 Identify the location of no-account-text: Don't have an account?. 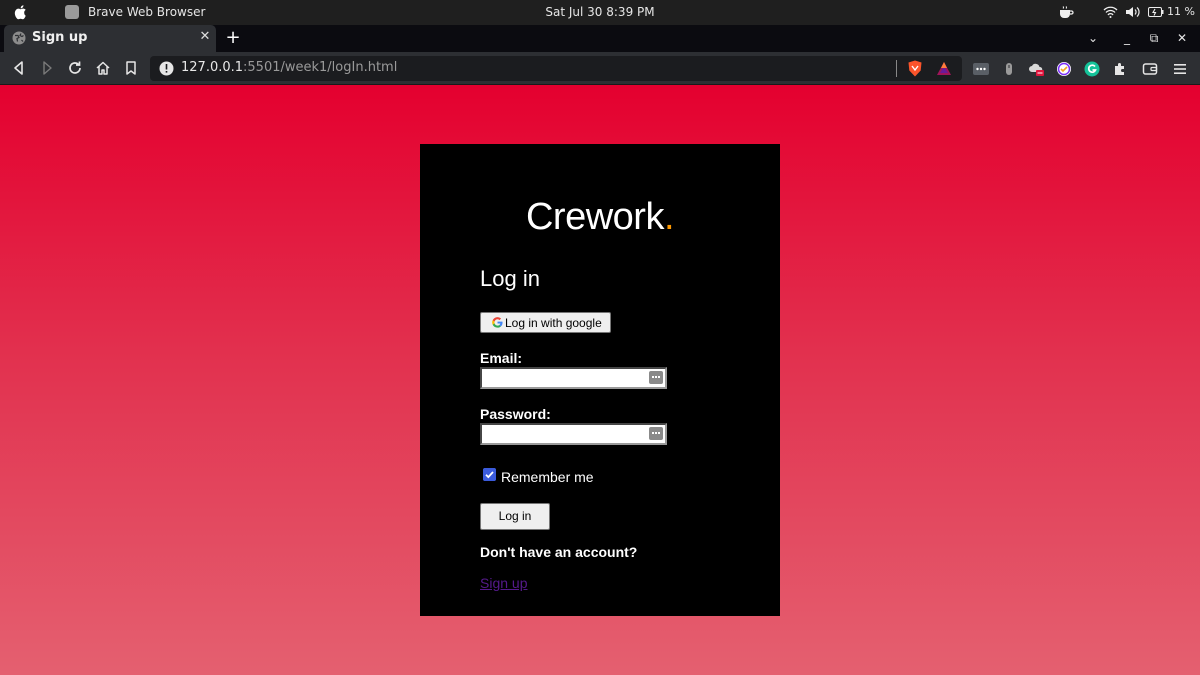
(559, 552).